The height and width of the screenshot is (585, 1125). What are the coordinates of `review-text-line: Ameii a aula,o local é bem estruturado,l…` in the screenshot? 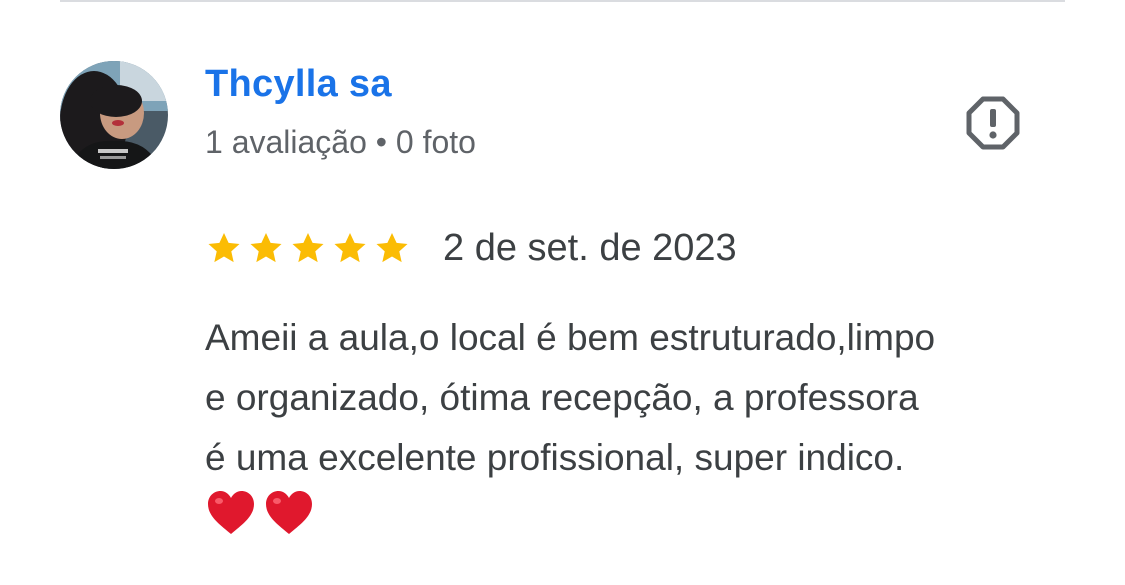 It's located at (570, 337).